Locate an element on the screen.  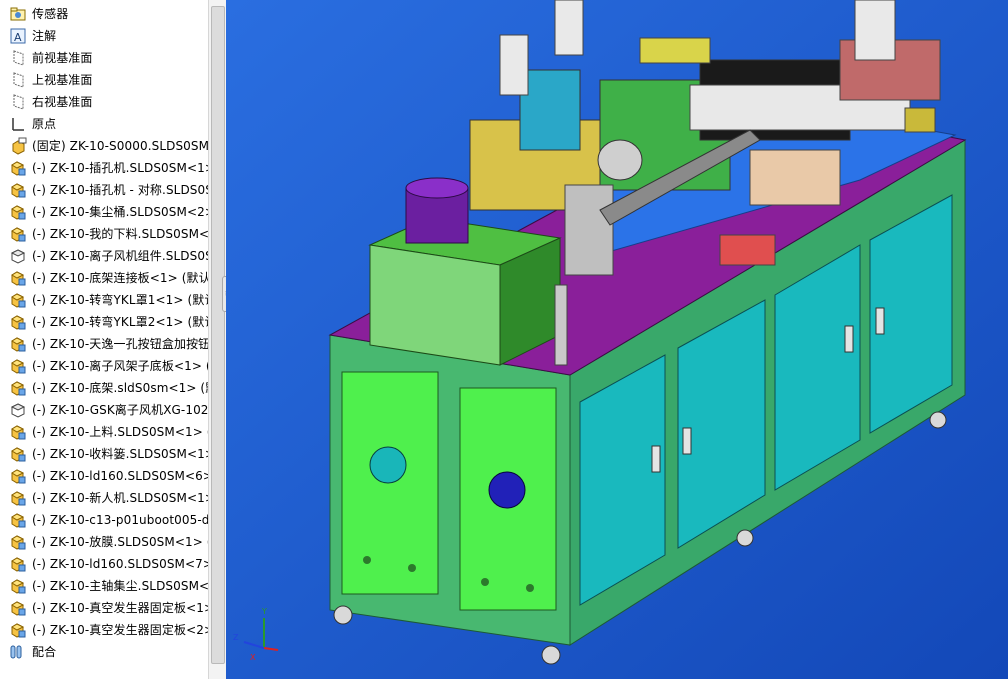
tree-item-label: (-) ZK-10-离子风架子底板<1> ( is located at coordinates (120, 366).